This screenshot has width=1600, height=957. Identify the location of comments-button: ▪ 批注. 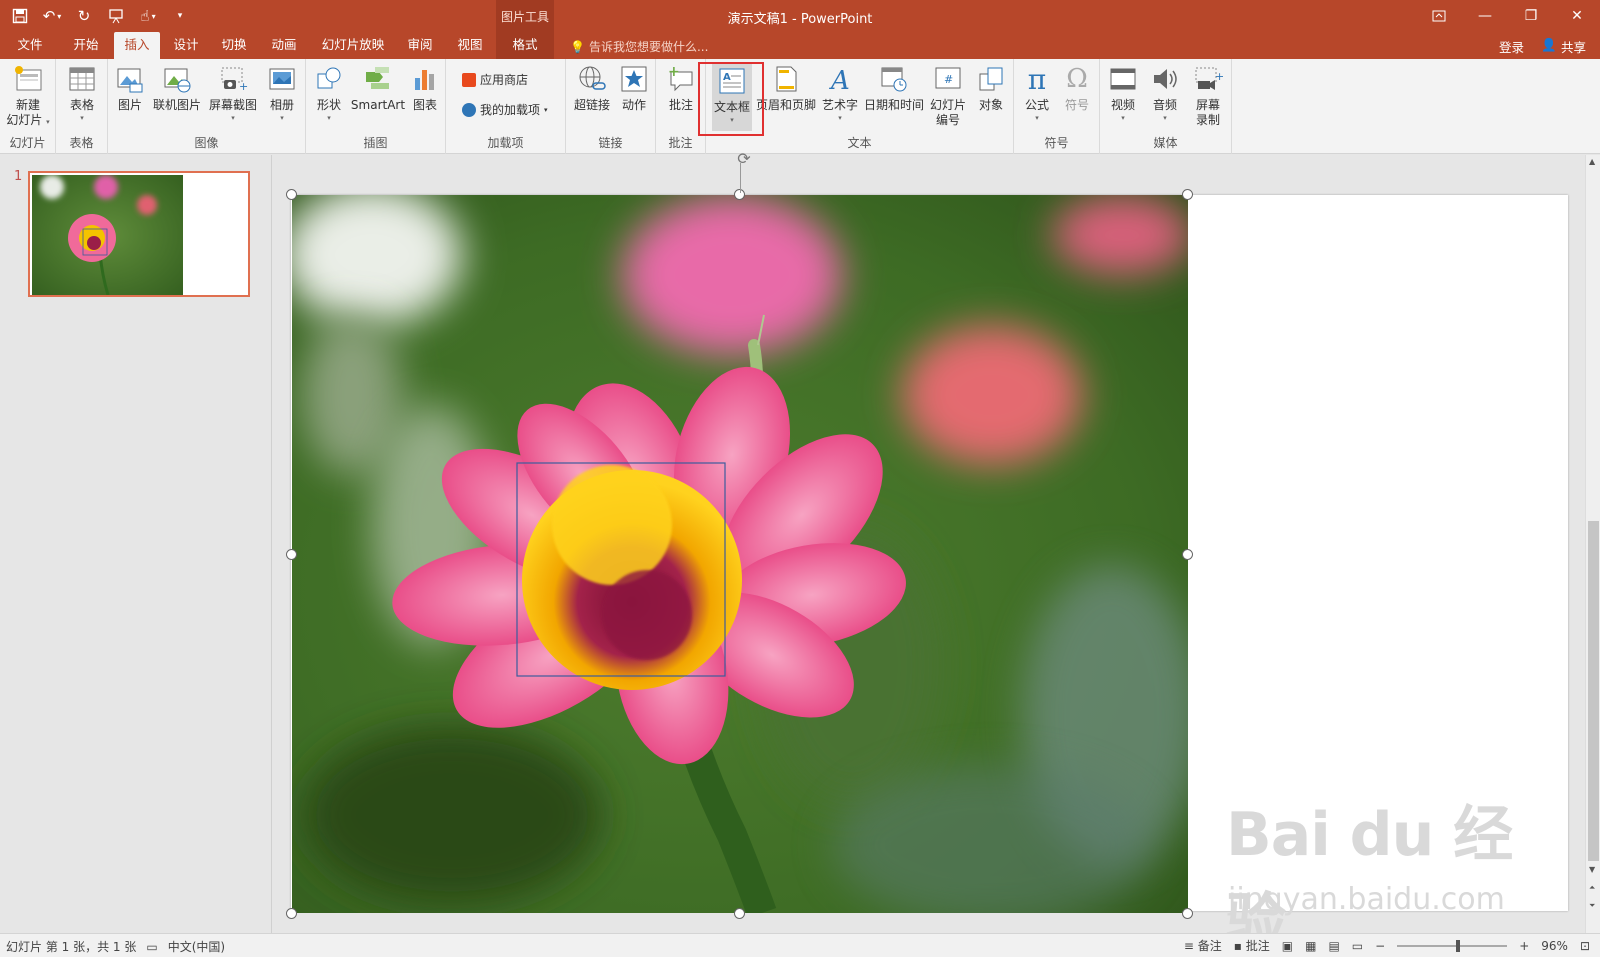
(1252, 945).